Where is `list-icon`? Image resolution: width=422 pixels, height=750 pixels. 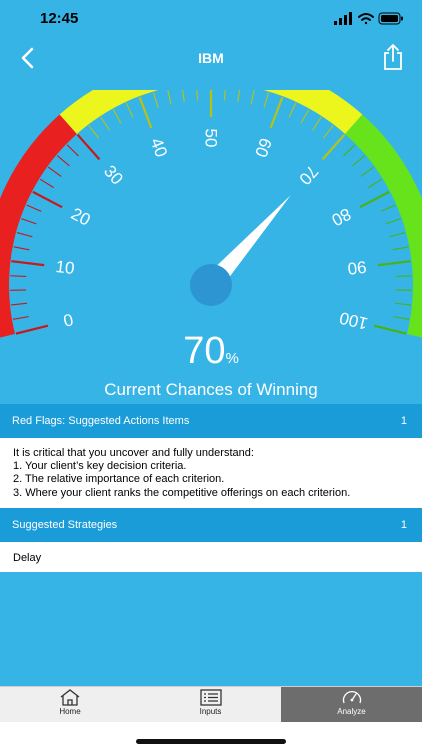
list-icon is located at coordinates (210, 697).